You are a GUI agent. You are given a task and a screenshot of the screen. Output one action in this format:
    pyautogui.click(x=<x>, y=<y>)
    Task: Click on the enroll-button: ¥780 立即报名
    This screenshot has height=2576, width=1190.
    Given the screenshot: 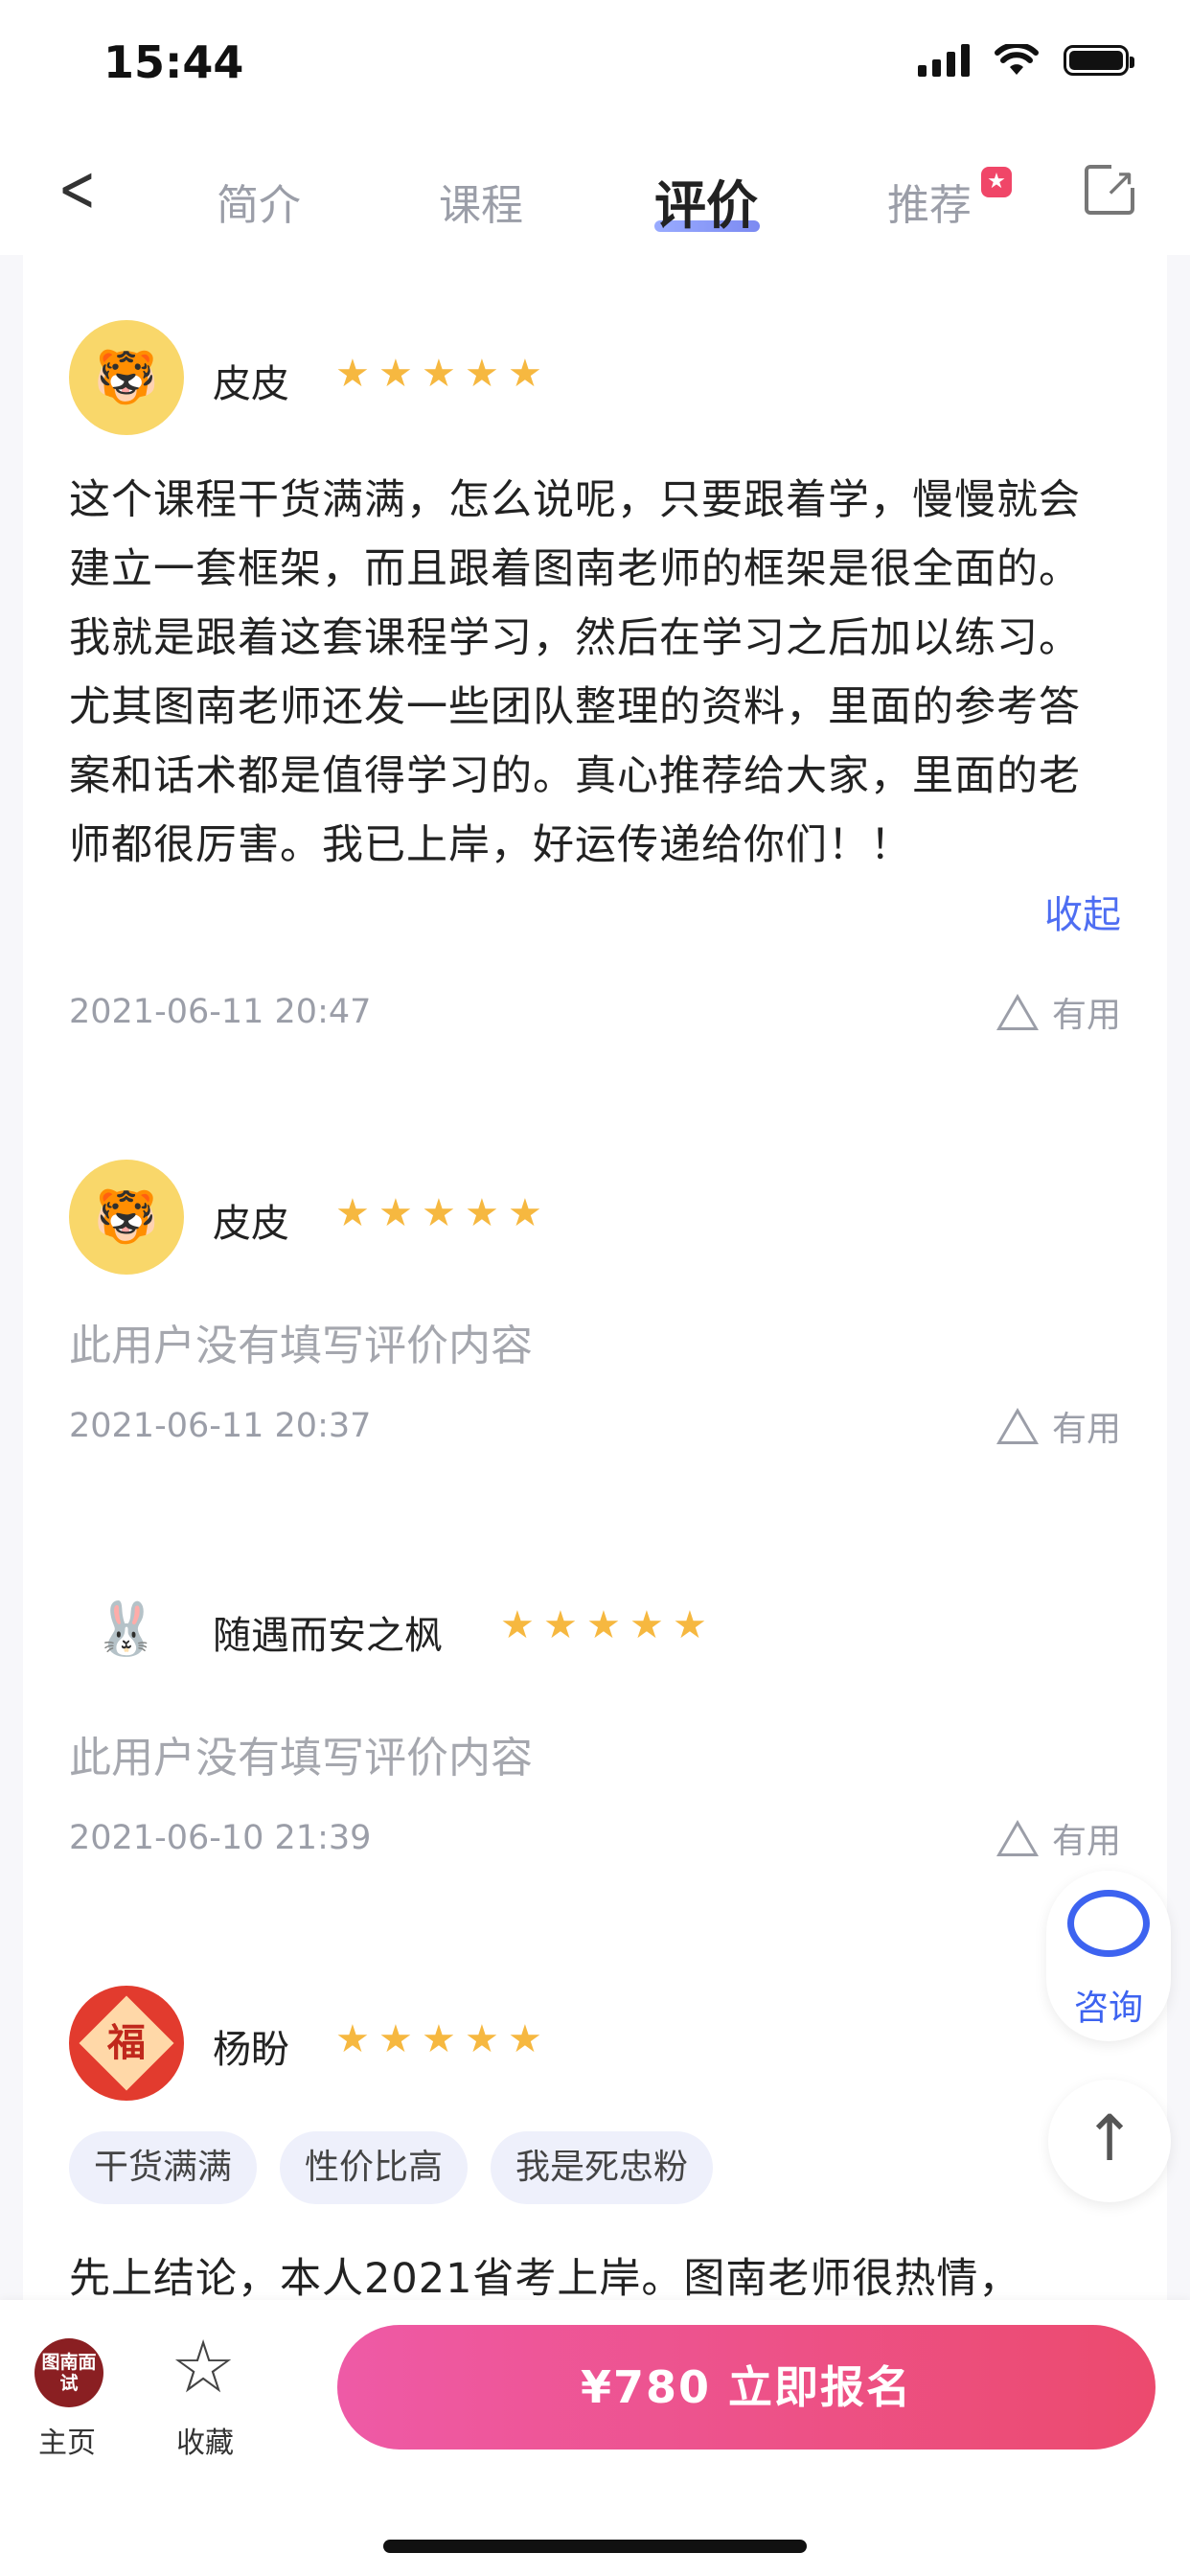 What is the action you would take?
    pyautogui.click(x=747, y=2387)
    